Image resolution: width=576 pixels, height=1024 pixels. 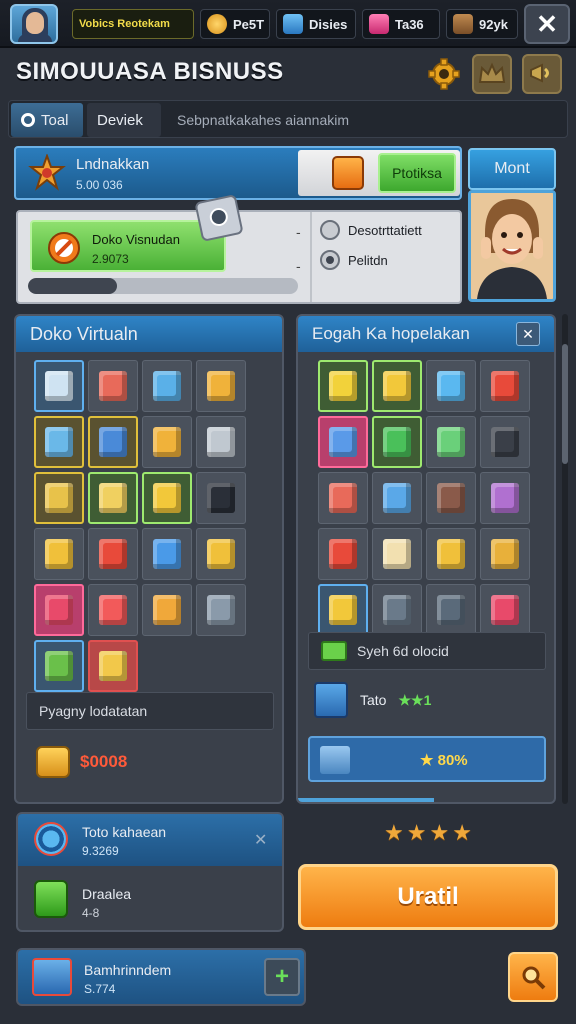 I want to click on lock-icon, so click(x=51, y=899).